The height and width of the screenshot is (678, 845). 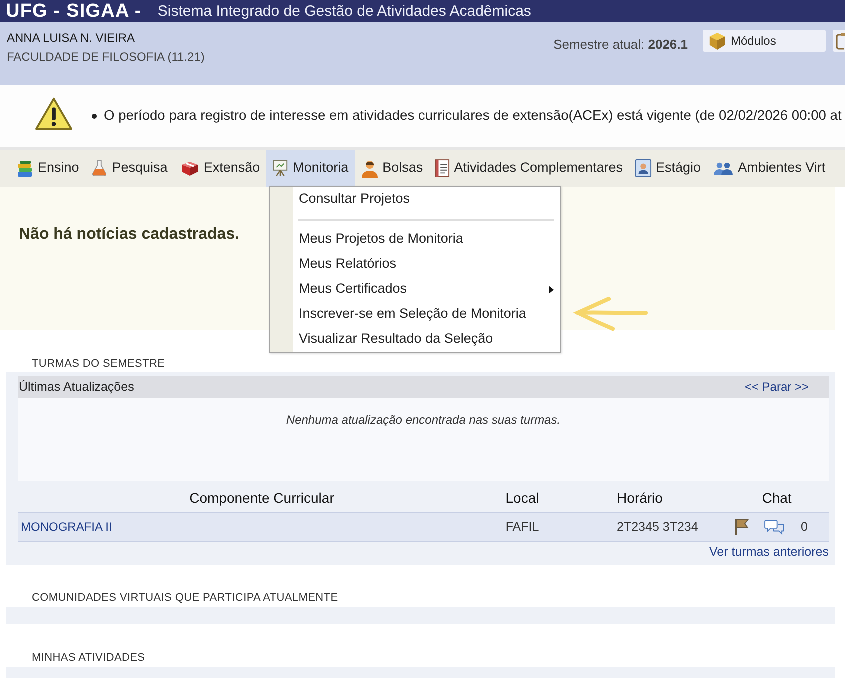 What do you see at coordinates (94, 116) in the screenshot?
I see `bullet-icon` at bounding box center [94, 116].